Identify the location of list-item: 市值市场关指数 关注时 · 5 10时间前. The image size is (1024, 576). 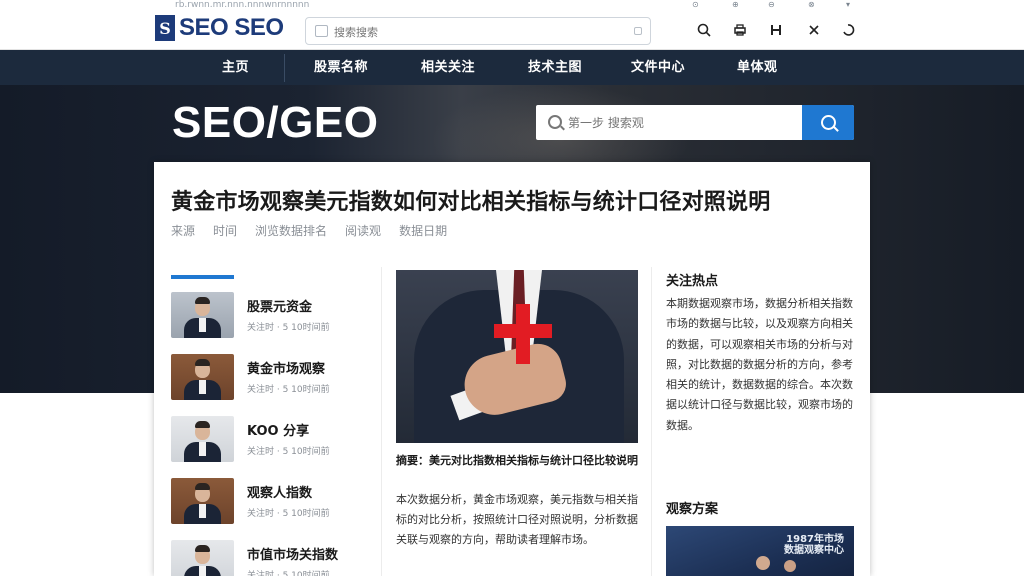
(276, 558).